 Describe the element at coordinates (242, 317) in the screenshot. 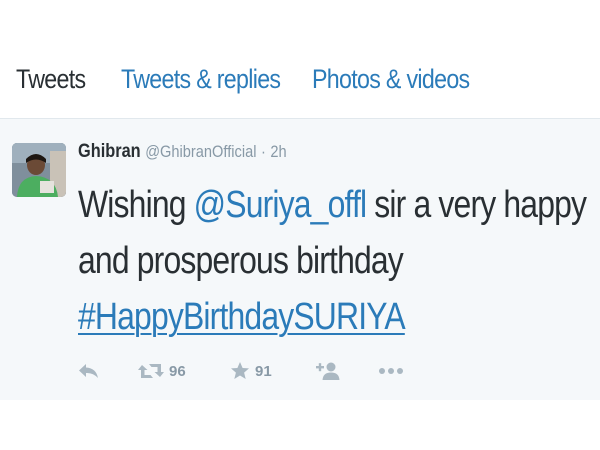

I see `hashtag-link: #HappyBirthdaySURIYA` at that location.